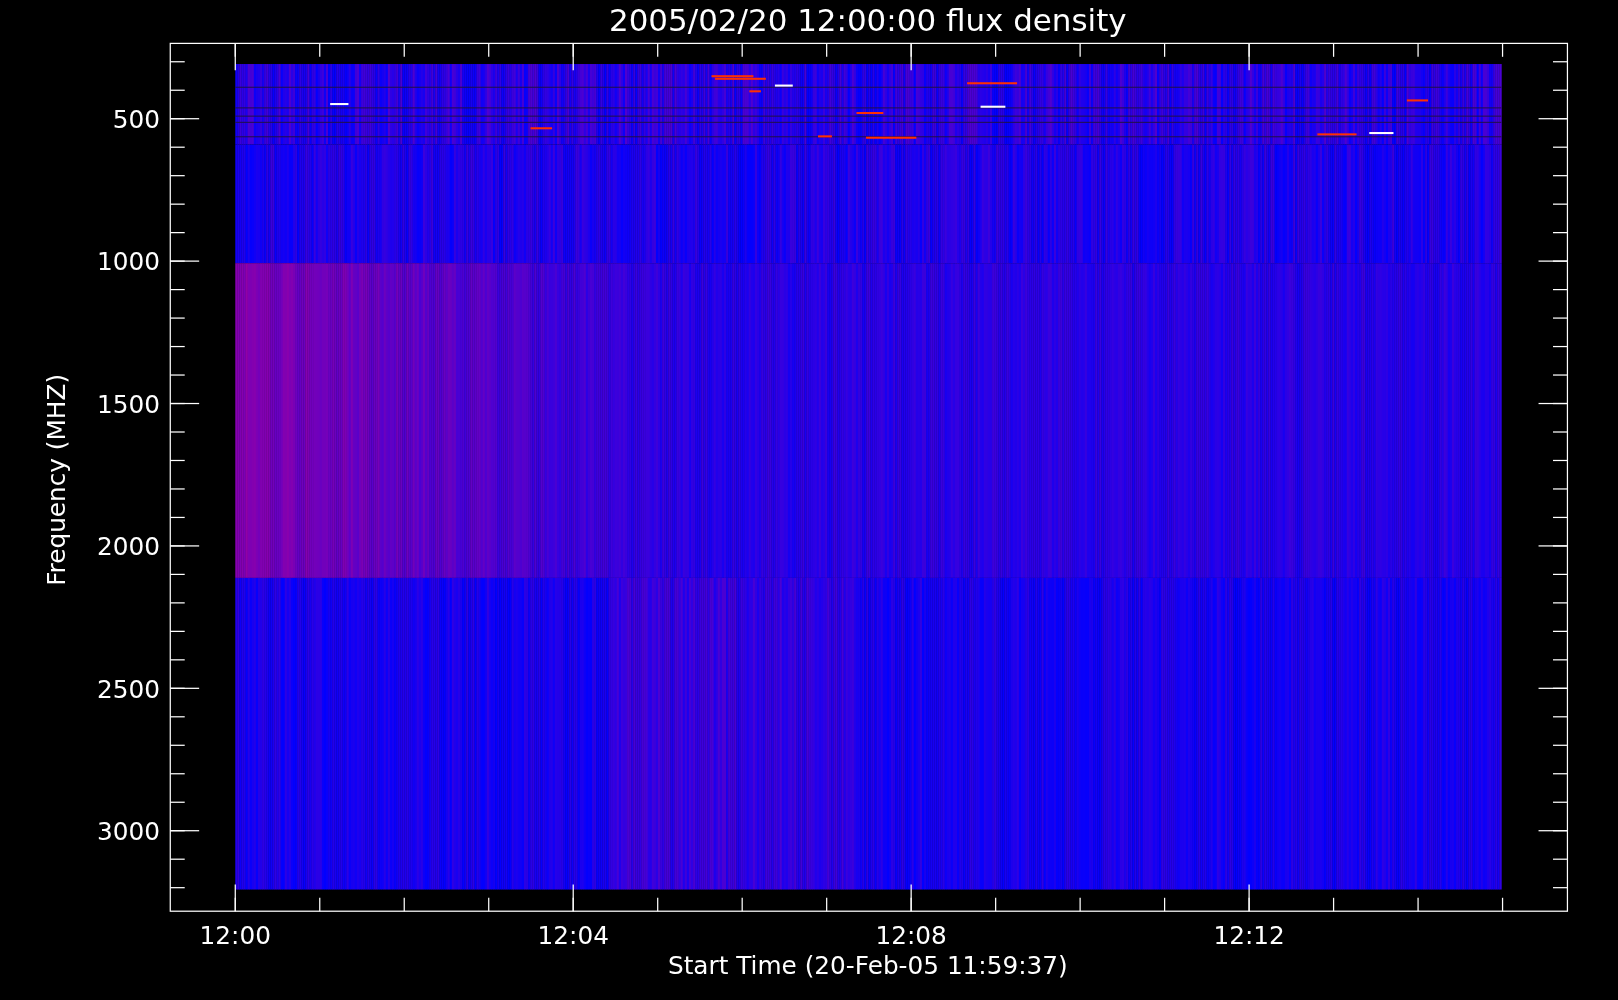 This screenshot has height=1000, width=1618. I want to click on y-axis-label: Frequency (MHZ), so click(56, 479).